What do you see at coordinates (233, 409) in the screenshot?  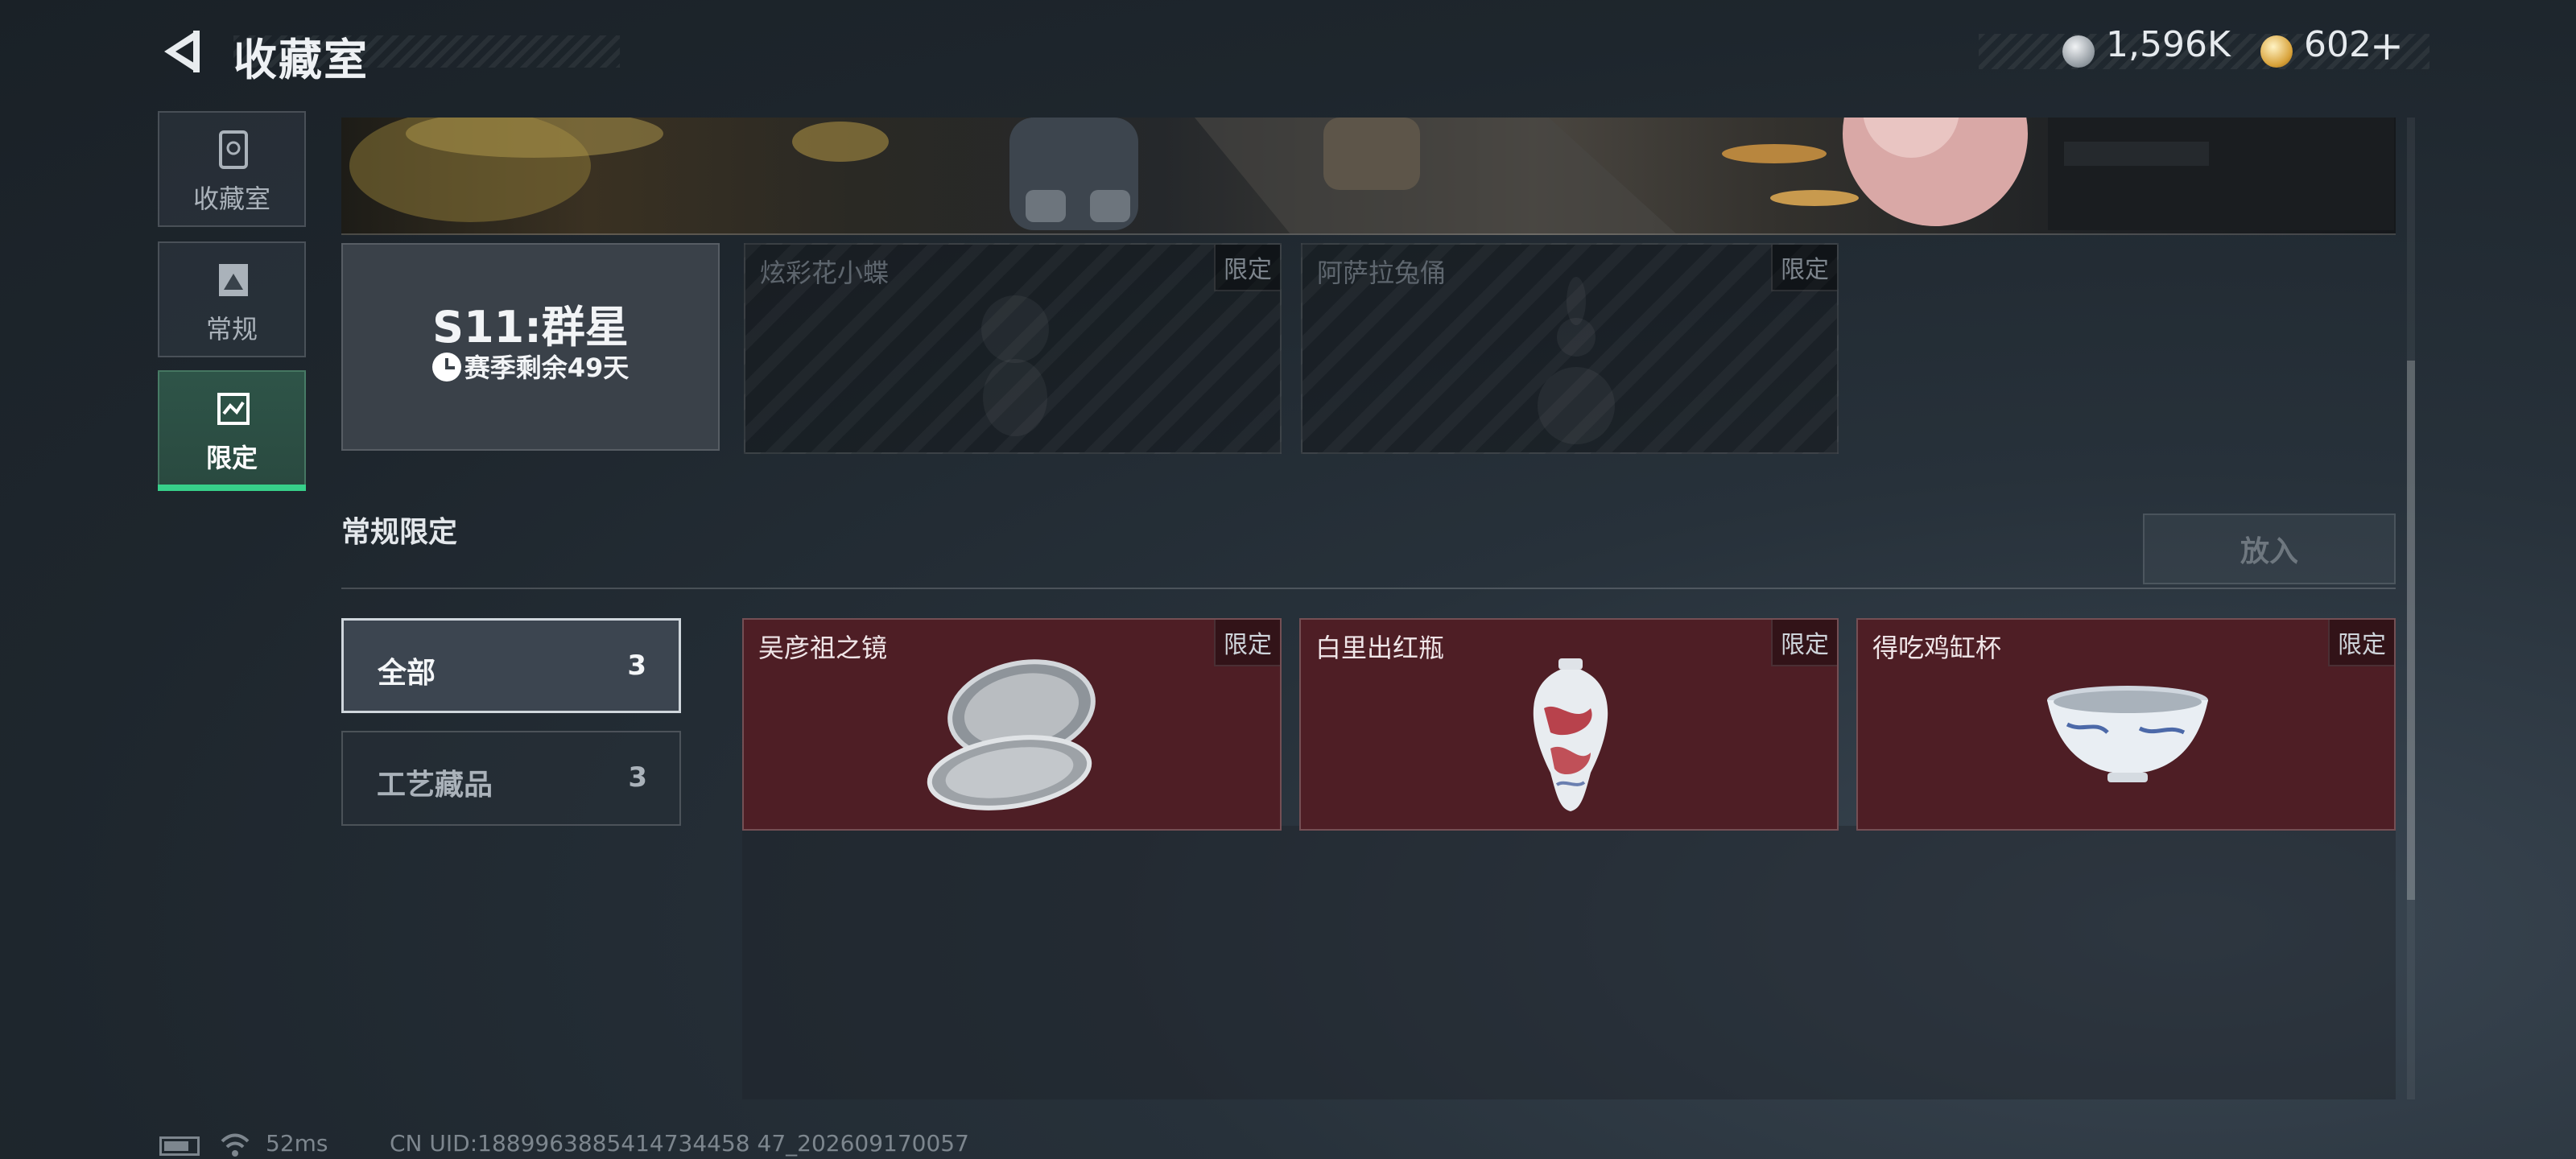 I see `limited-icon` at bounding box center [233, 409].